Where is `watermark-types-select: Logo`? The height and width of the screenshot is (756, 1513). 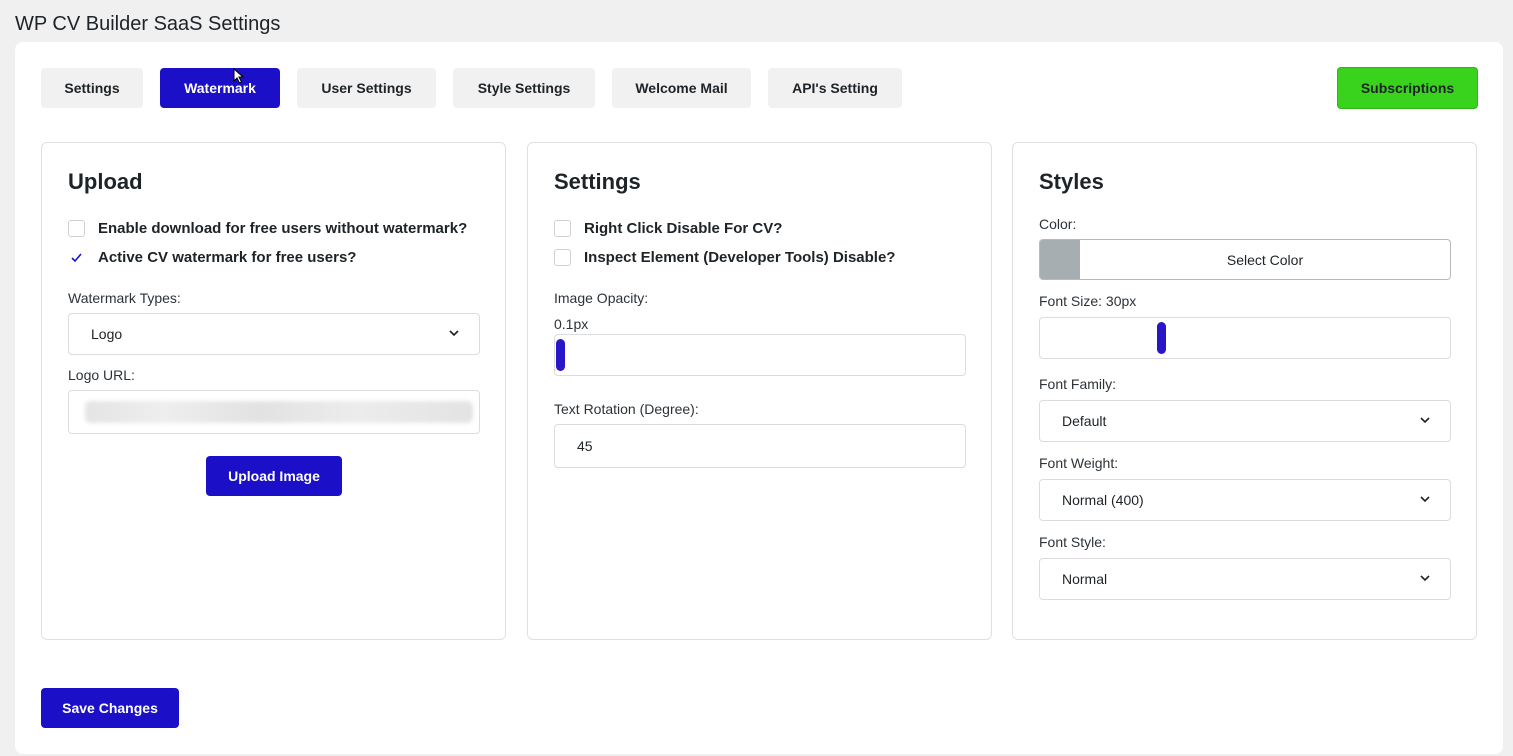 watermark-types-select: Logo is located at coordinates (274, 334).